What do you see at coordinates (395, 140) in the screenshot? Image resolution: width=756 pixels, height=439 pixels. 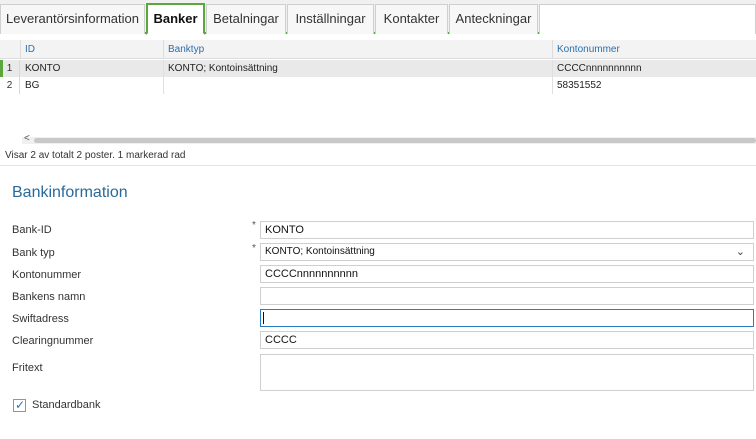 I see `scrollbar-thumb` at bounding box center [395, 140].